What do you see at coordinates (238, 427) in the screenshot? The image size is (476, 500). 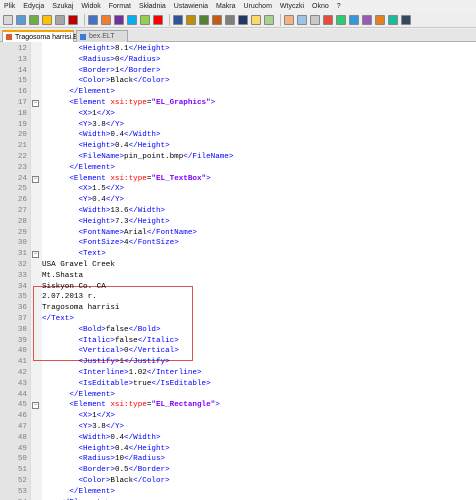 I see `code-line: 47 <Y>3.8</Y>` at bounding box center [238, 427].